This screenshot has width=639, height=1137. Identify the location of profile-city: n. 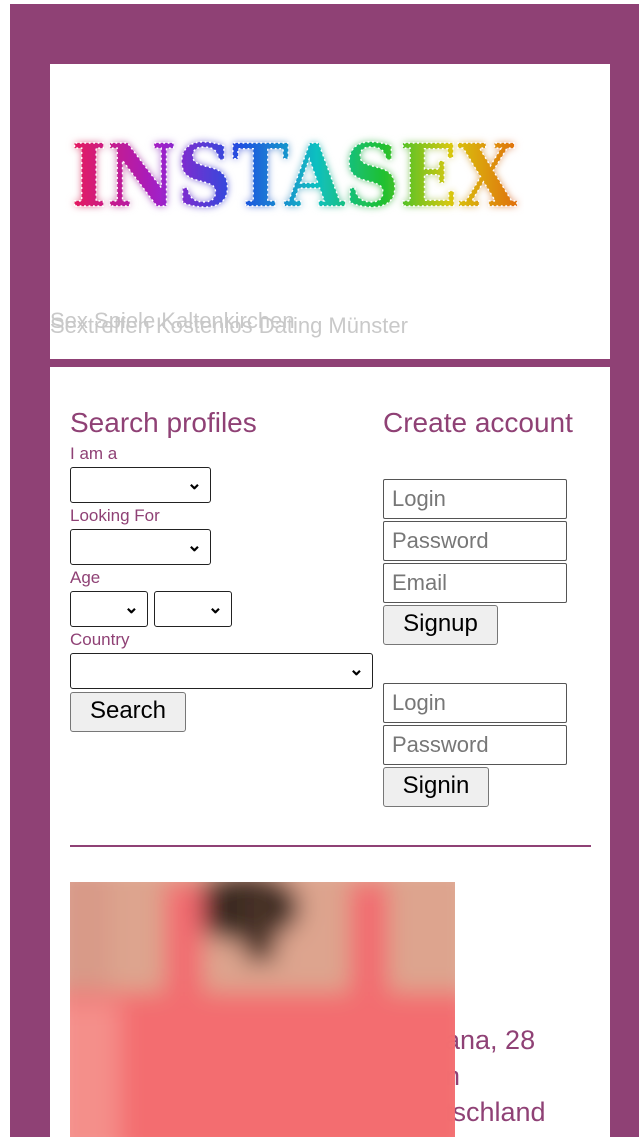
(495, 1076).